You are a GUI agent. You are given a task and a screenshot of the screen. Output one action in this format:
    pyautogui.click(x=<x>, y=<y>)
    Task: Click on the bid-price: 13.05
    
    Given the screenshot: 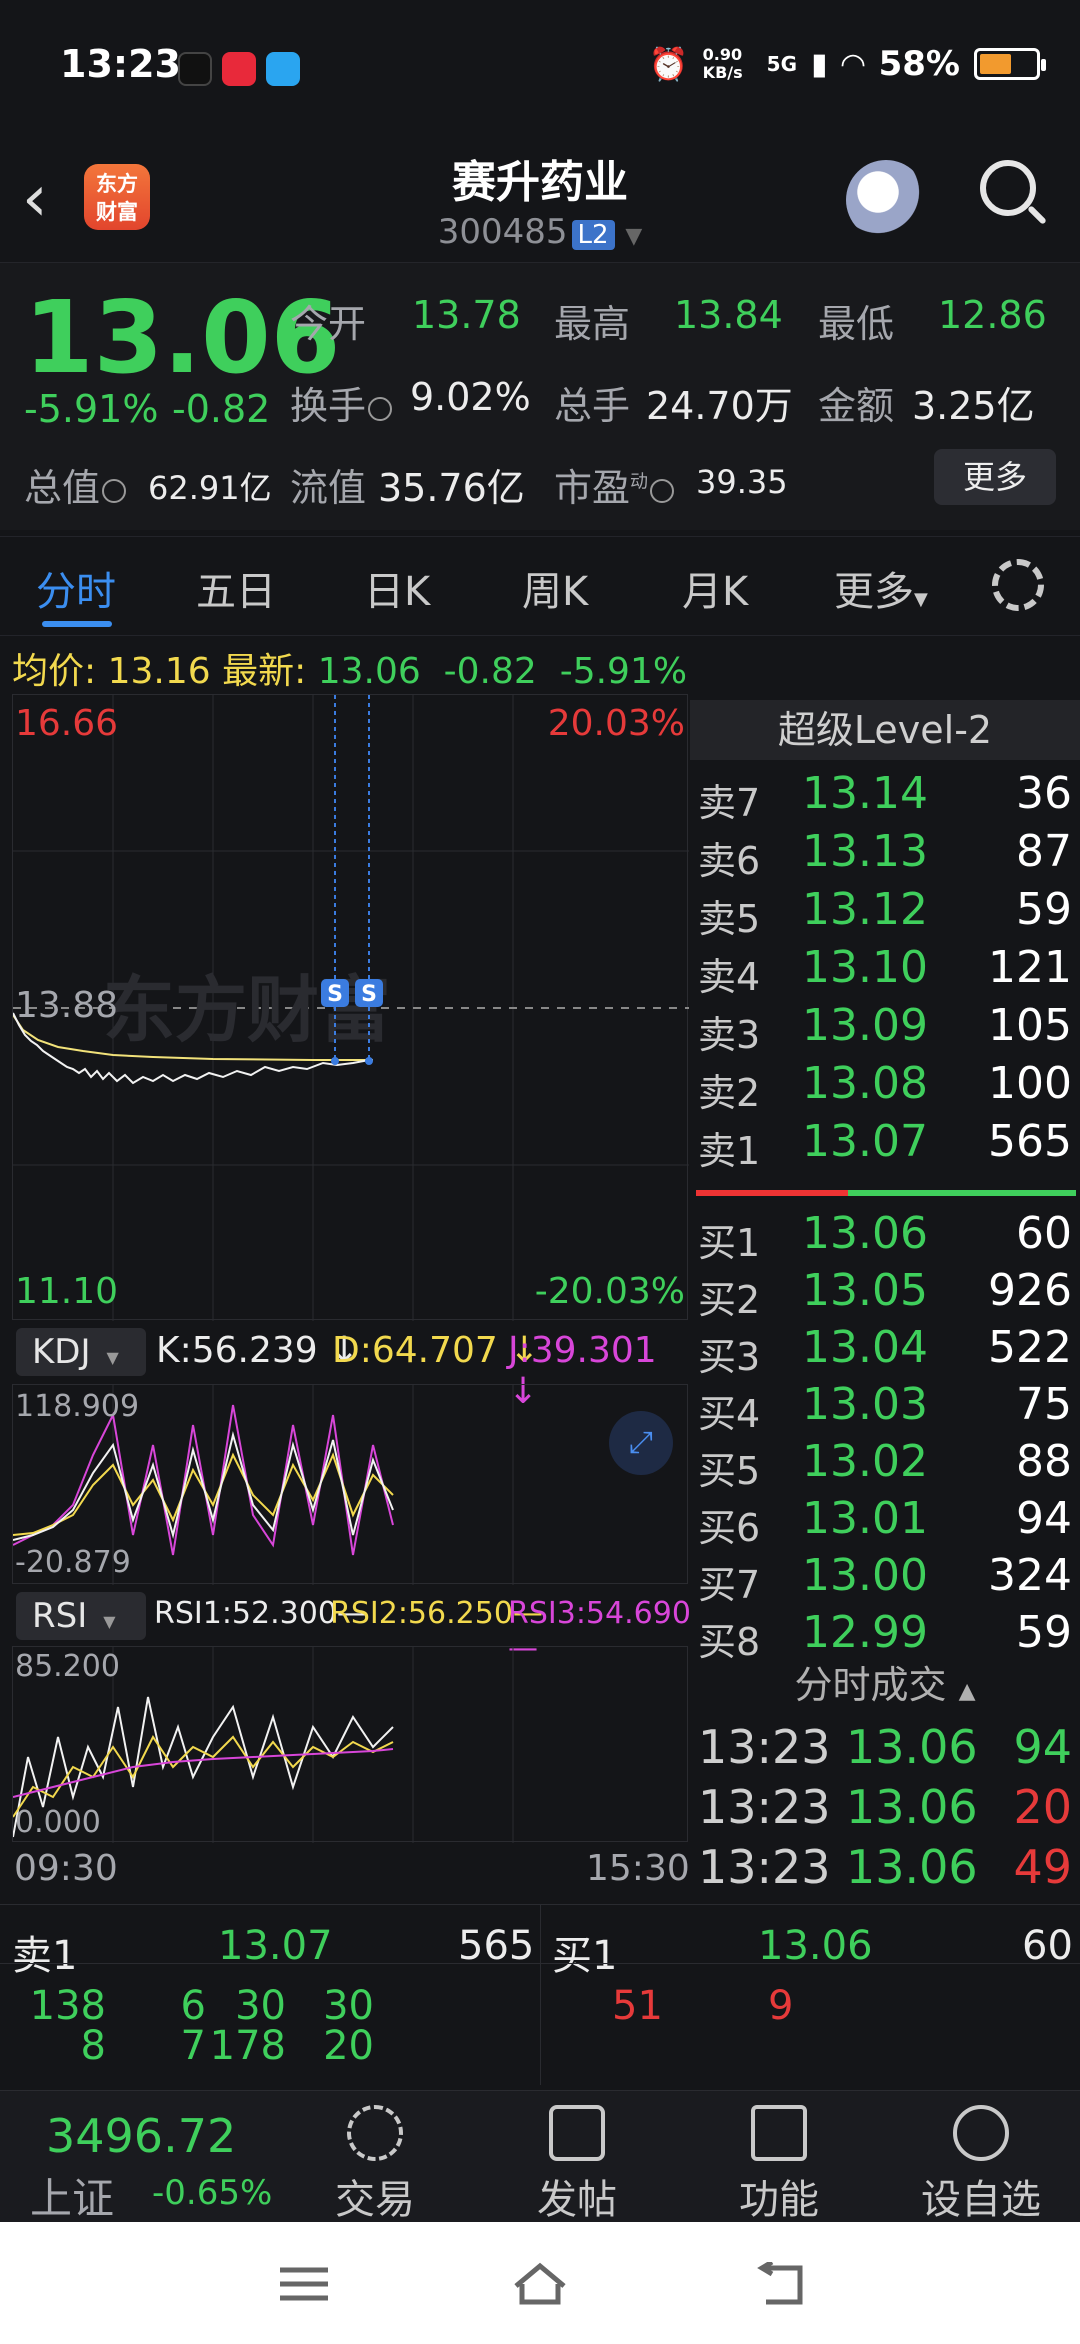 What is the action you would take?
    pyautogui.click(x=865, y=1290)
    